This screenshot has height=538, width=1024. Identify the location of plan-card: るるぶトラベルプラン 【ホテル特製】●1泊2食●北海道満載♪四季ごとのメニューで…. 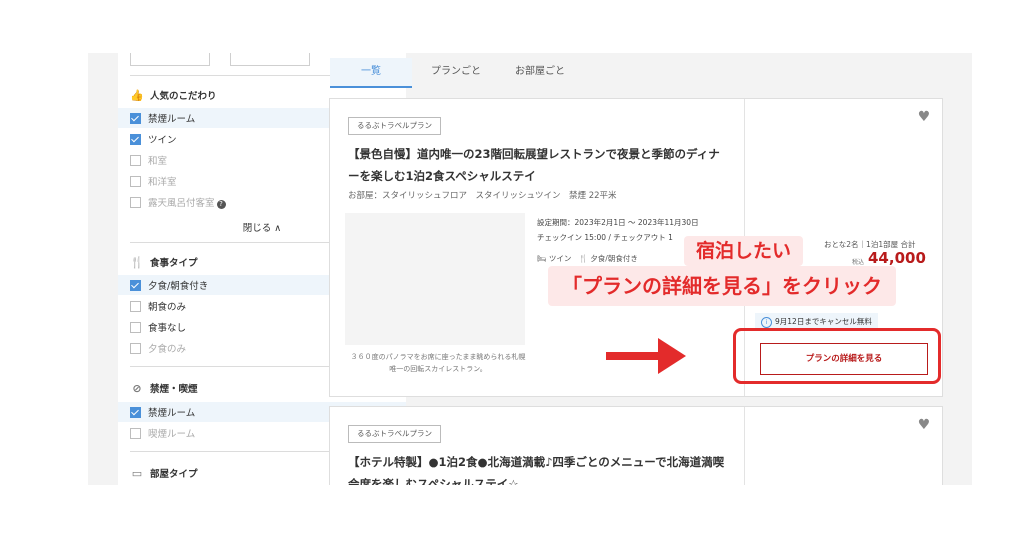
(636, 445).